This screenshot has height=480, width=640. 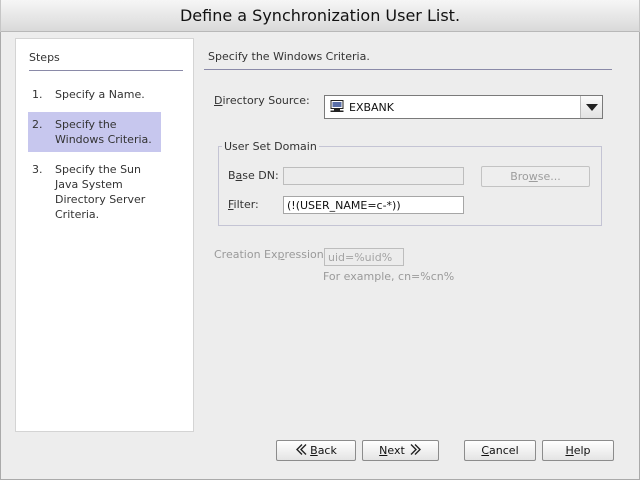 What do you see at coordinates (389, 276) in the screenshot?
I see `creation-expression-example: For example, cn=%cn%` at bounding box center [389, 276].